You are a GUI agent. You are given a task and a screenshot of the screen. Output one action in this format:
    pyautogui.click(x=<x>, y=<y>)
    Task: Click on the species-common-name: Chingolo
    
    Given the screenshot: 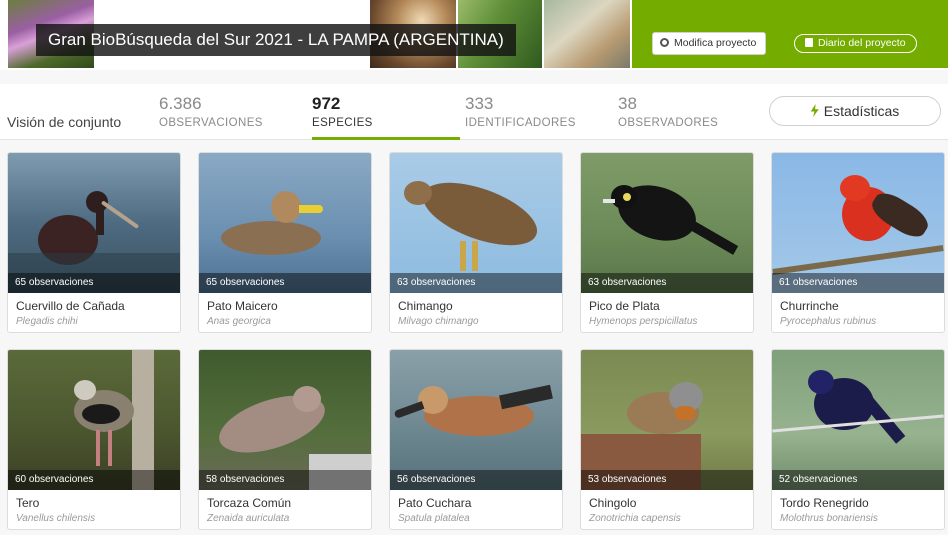 What is the action you would take?
    pyautogui.click(x=613, y=503)
    